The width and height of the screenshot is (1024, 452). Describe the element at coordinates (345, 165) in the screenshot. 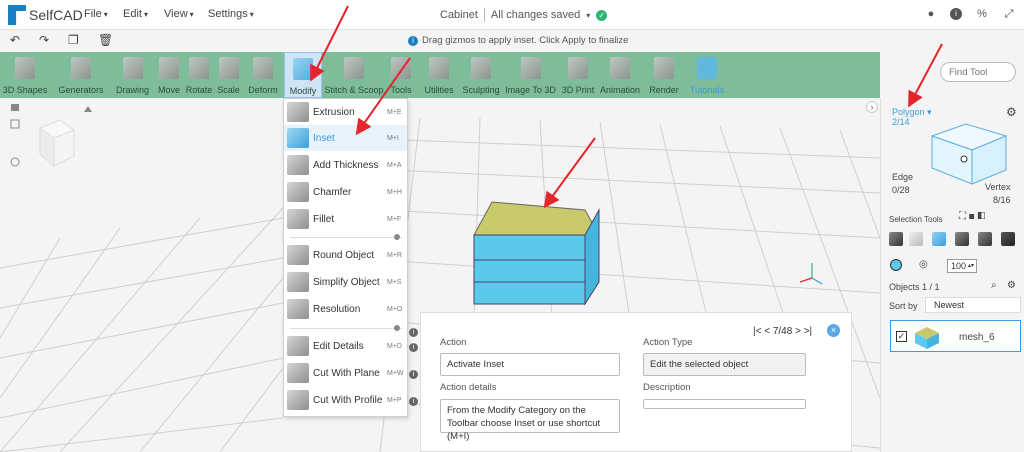

I see `menu-item-add-thickness: Add Thickness M+A` at that location.